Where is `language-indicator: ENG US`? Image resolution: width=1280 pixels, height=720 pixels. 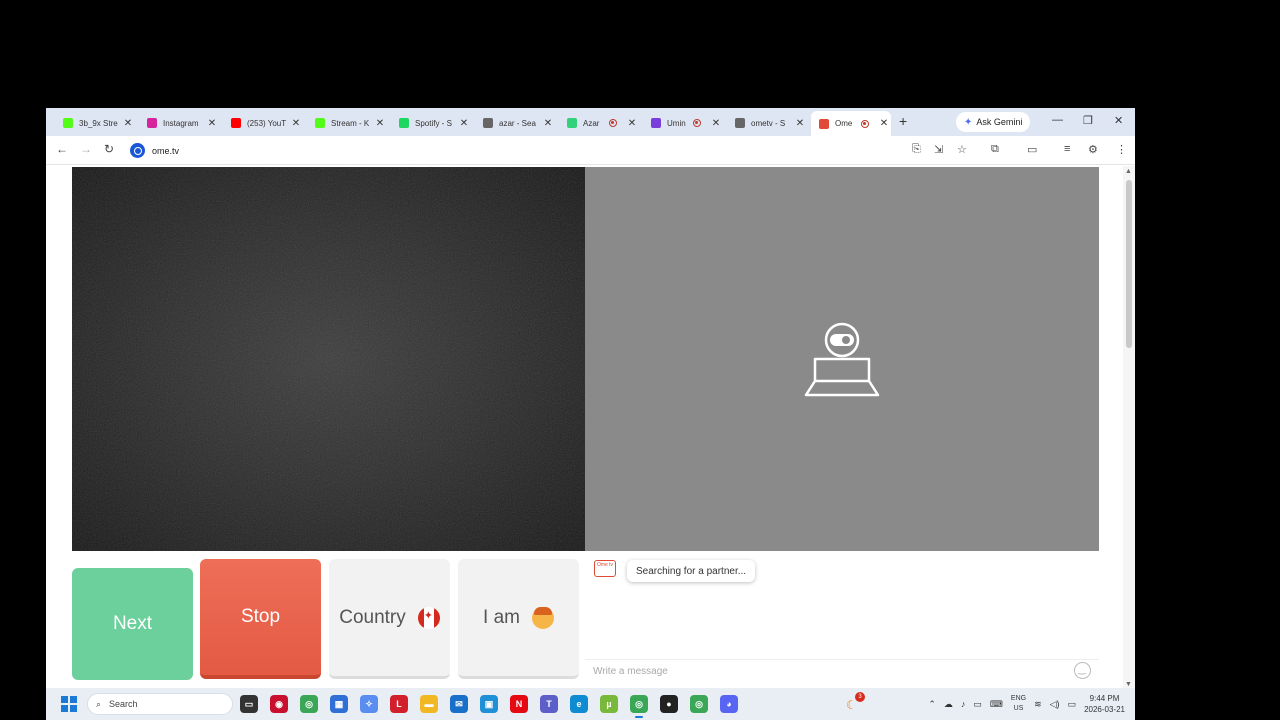
language-indicator: ENG US is located at coordinates (1018, 704).